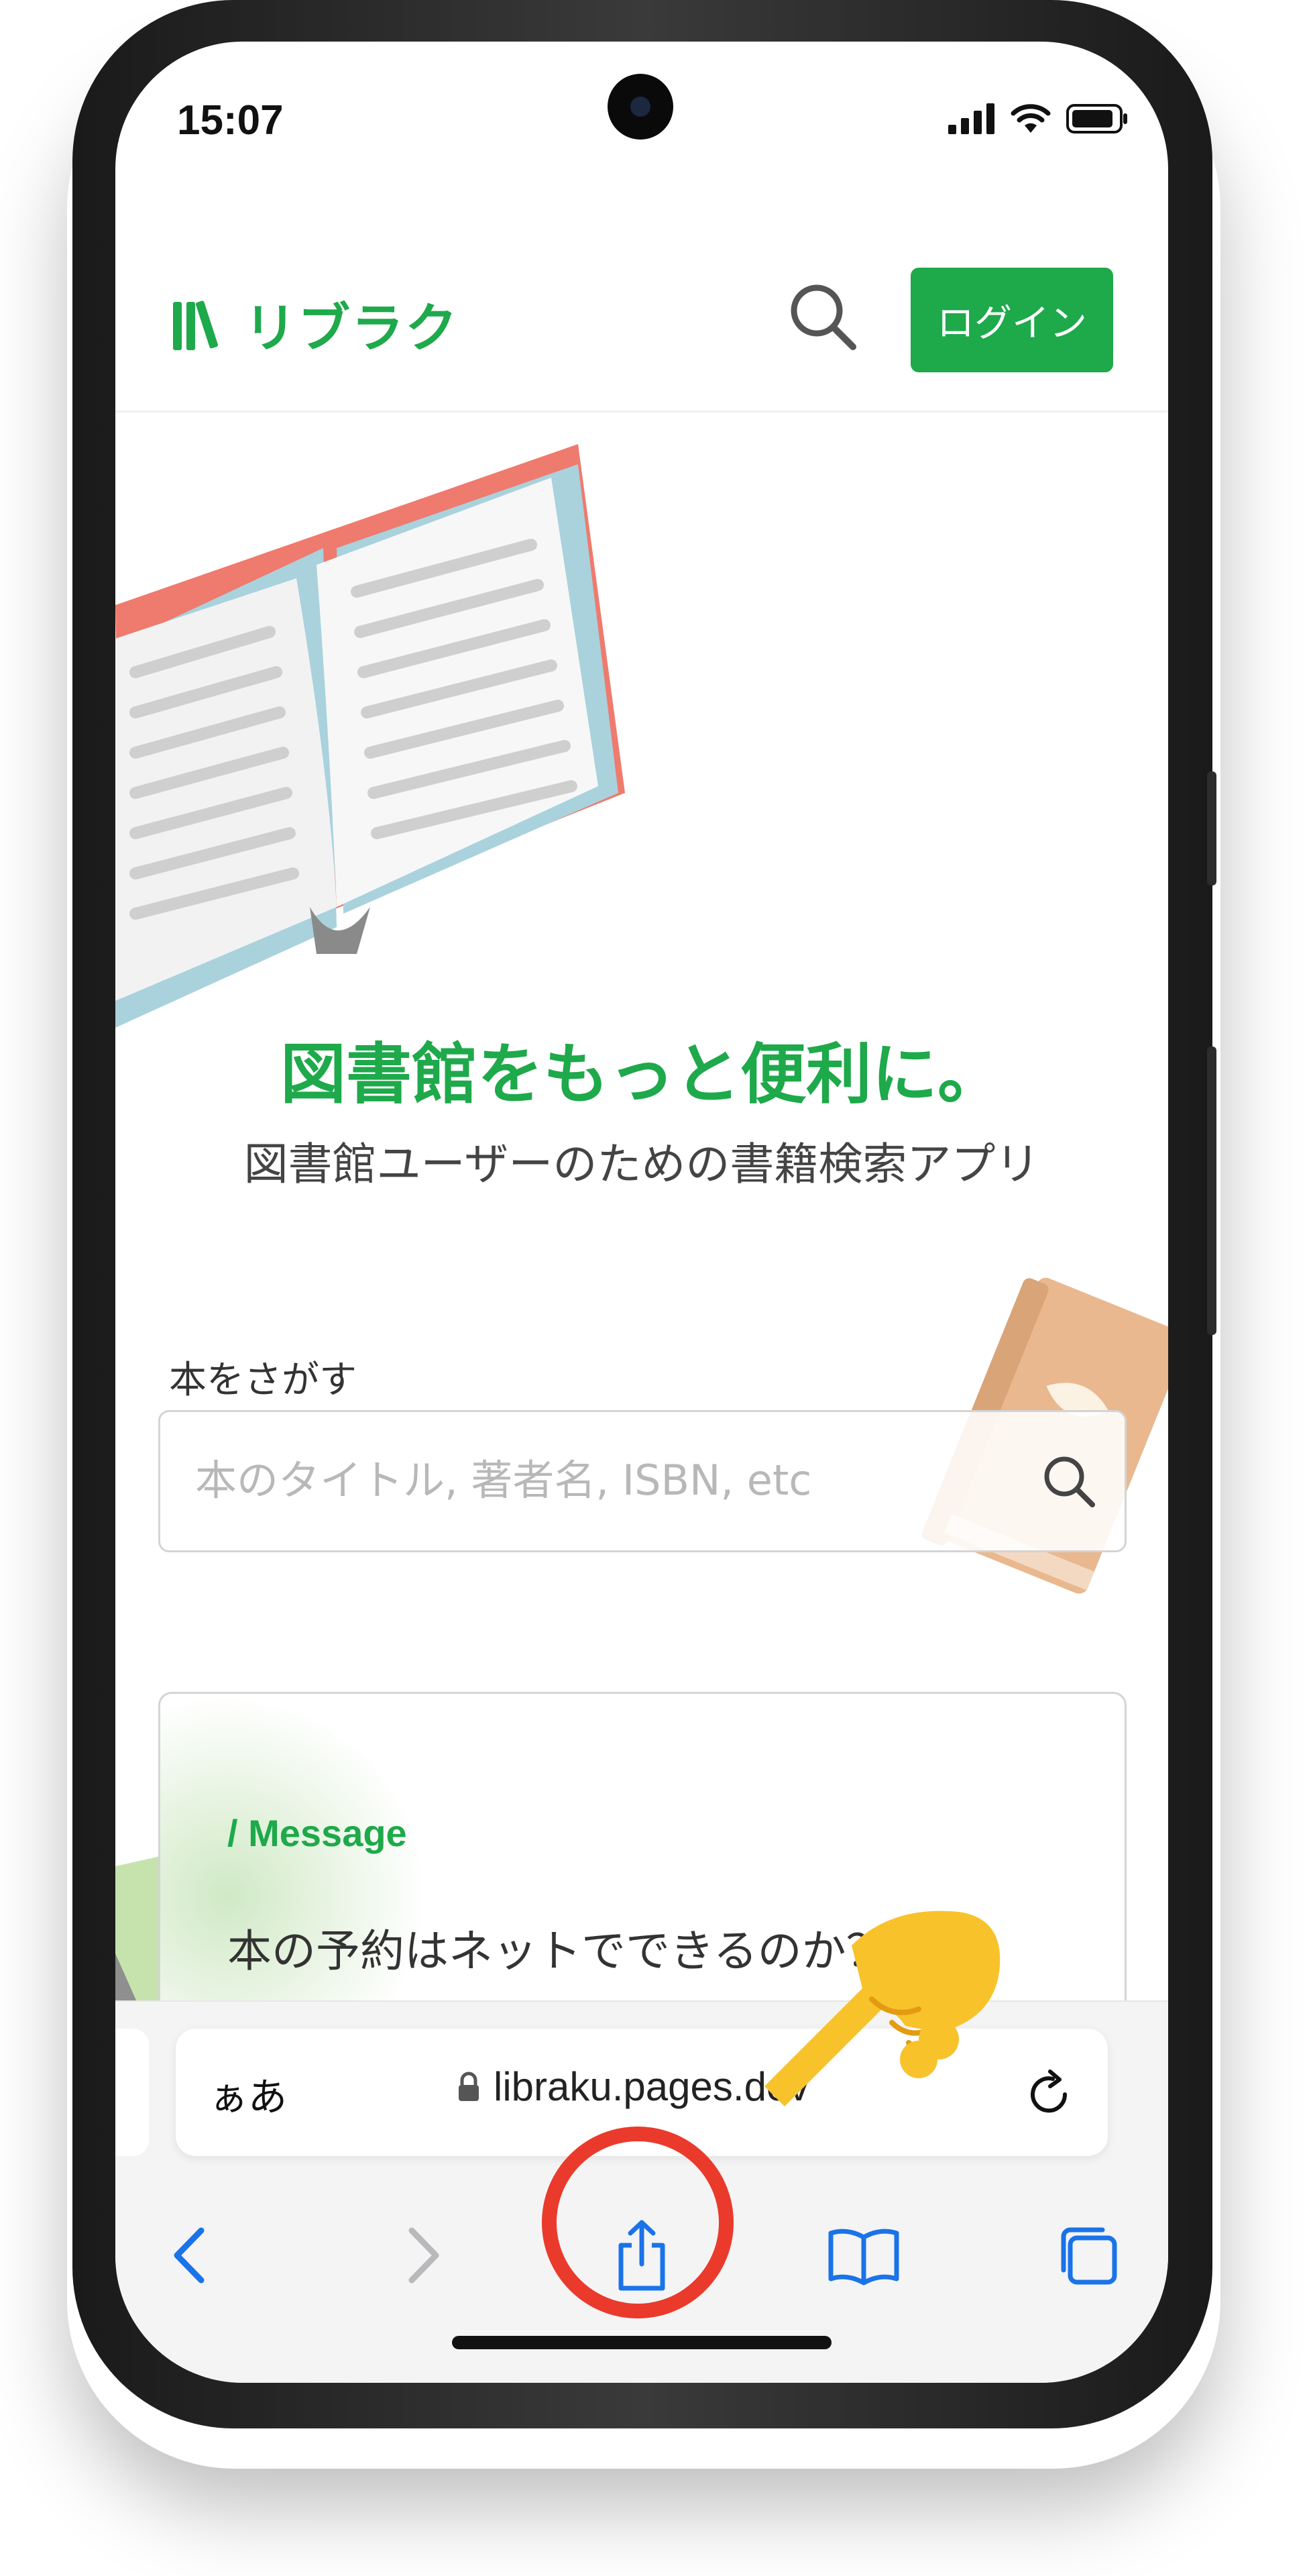 The height and width of the screenshot is (2576, 1313). I want to click on forward-icon, so click(424, 2255).